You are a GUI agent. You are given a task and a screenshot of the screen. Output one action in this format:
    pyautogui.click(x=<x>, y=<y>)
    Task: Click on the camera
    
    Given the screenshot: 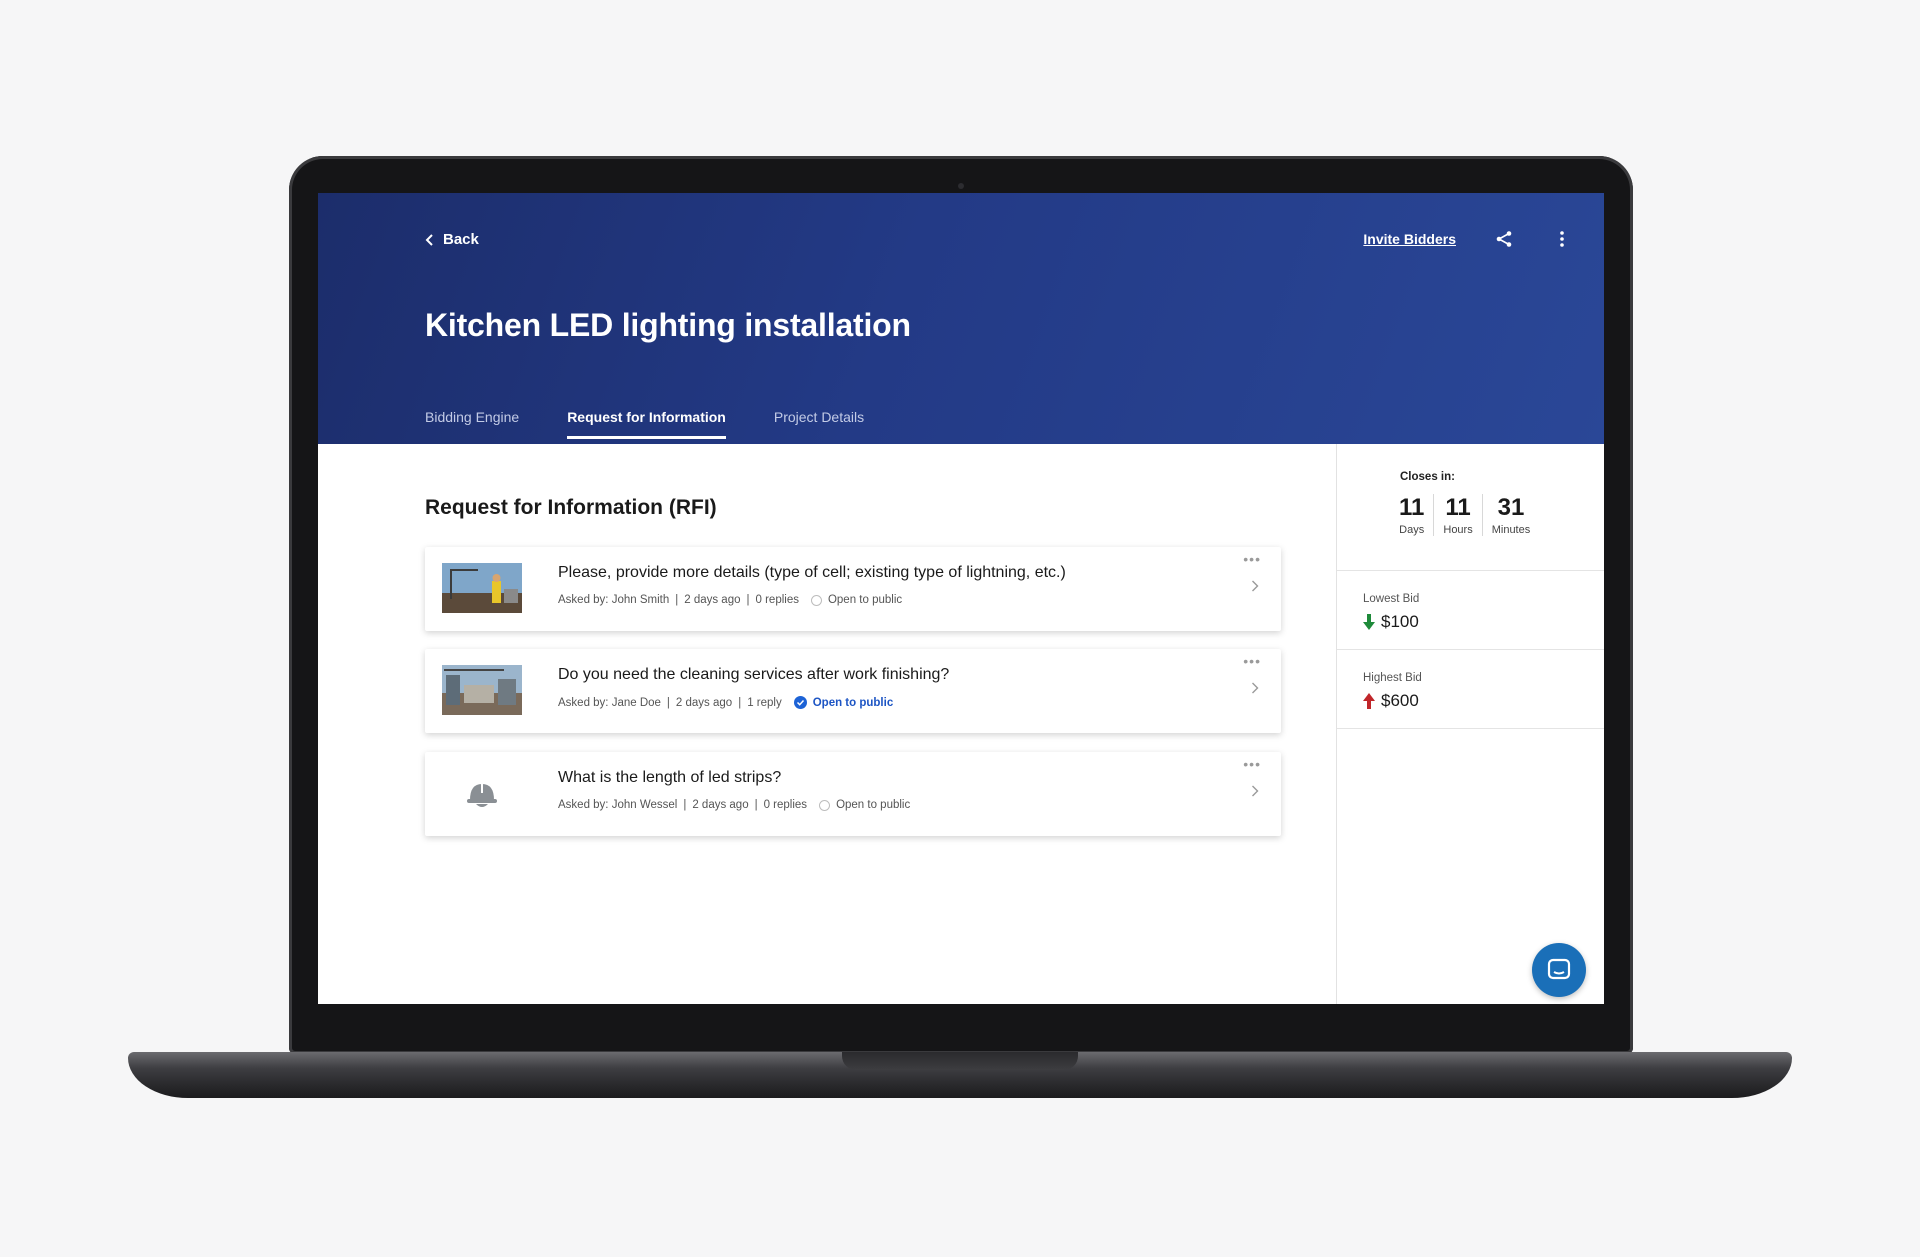 What is the action you would take?
    pyautogui.click(x=961, y=186)
    